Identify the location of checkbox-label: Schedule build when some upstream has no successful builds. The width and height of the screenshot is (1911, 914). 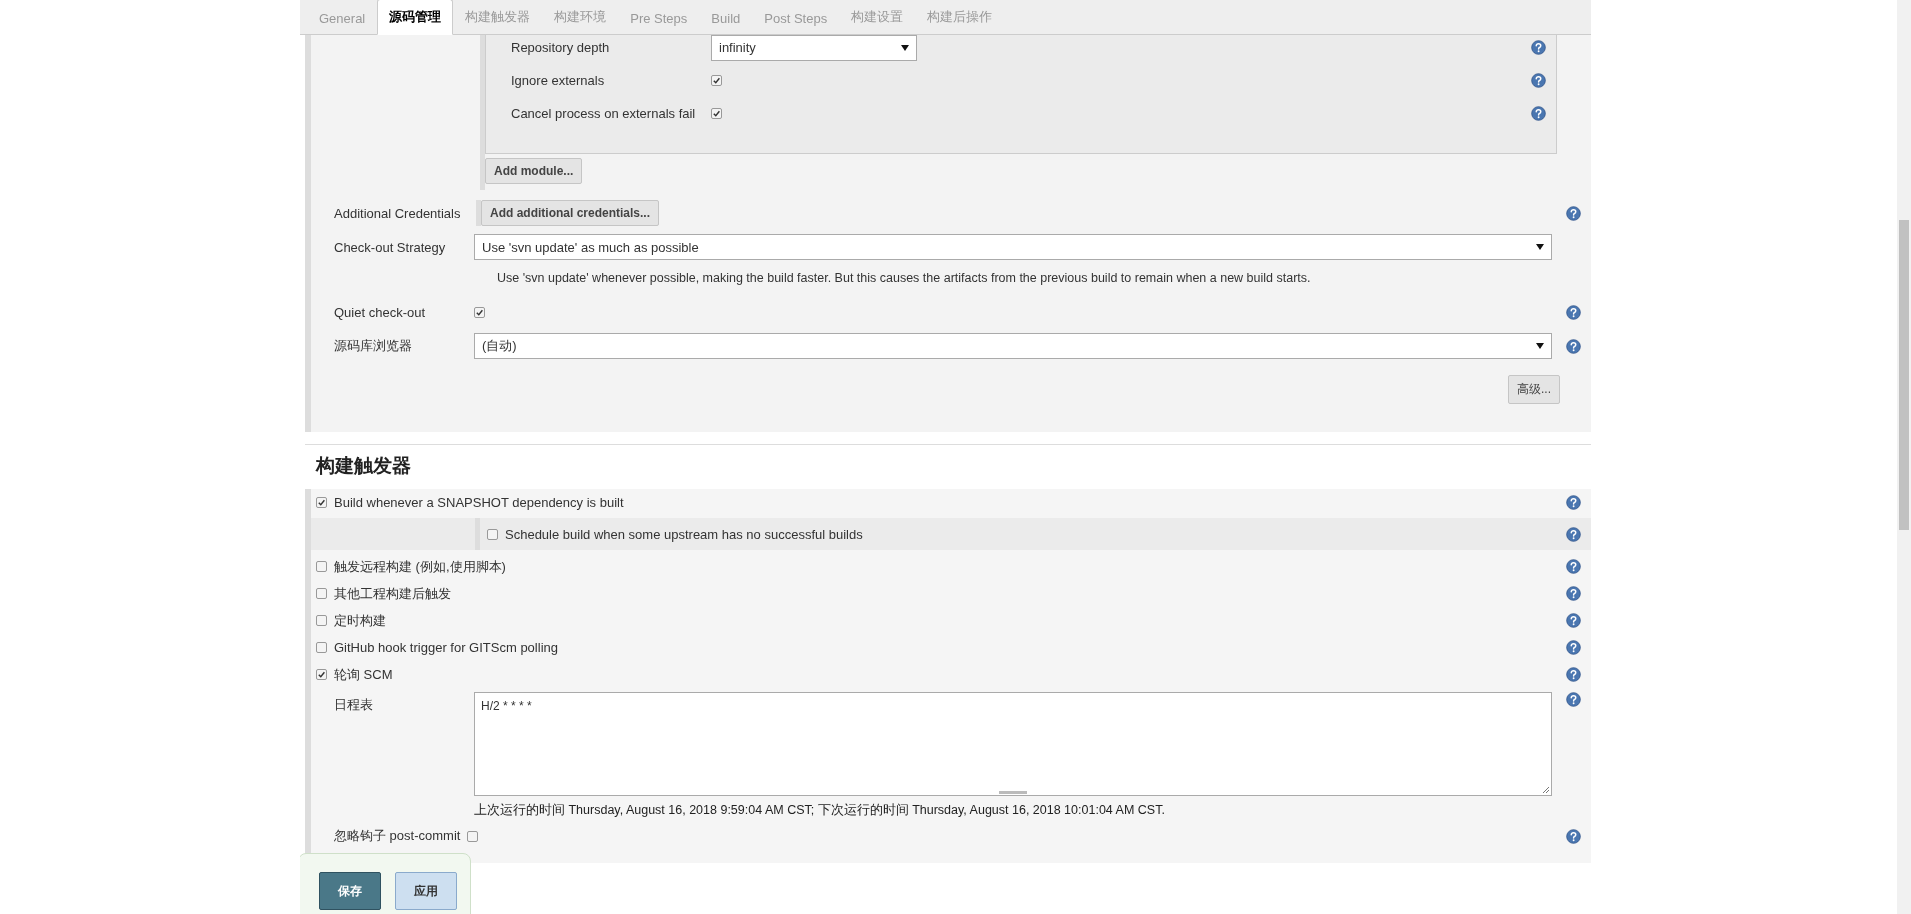
(684, 534).